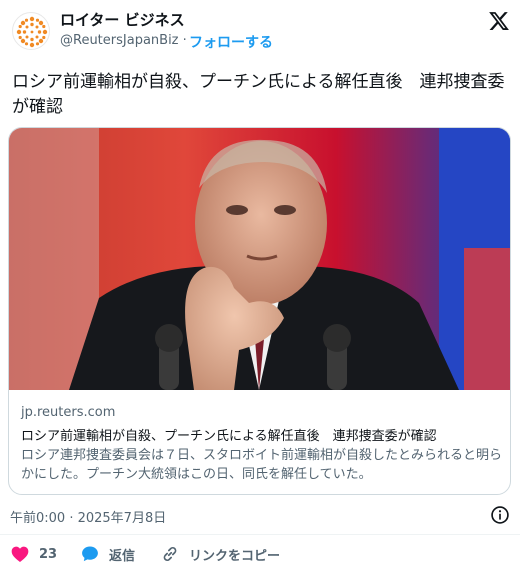 Image resolution: width=520 pixels, height=568 pixels. I want to click on x-logo-icon, so click(499, 21).